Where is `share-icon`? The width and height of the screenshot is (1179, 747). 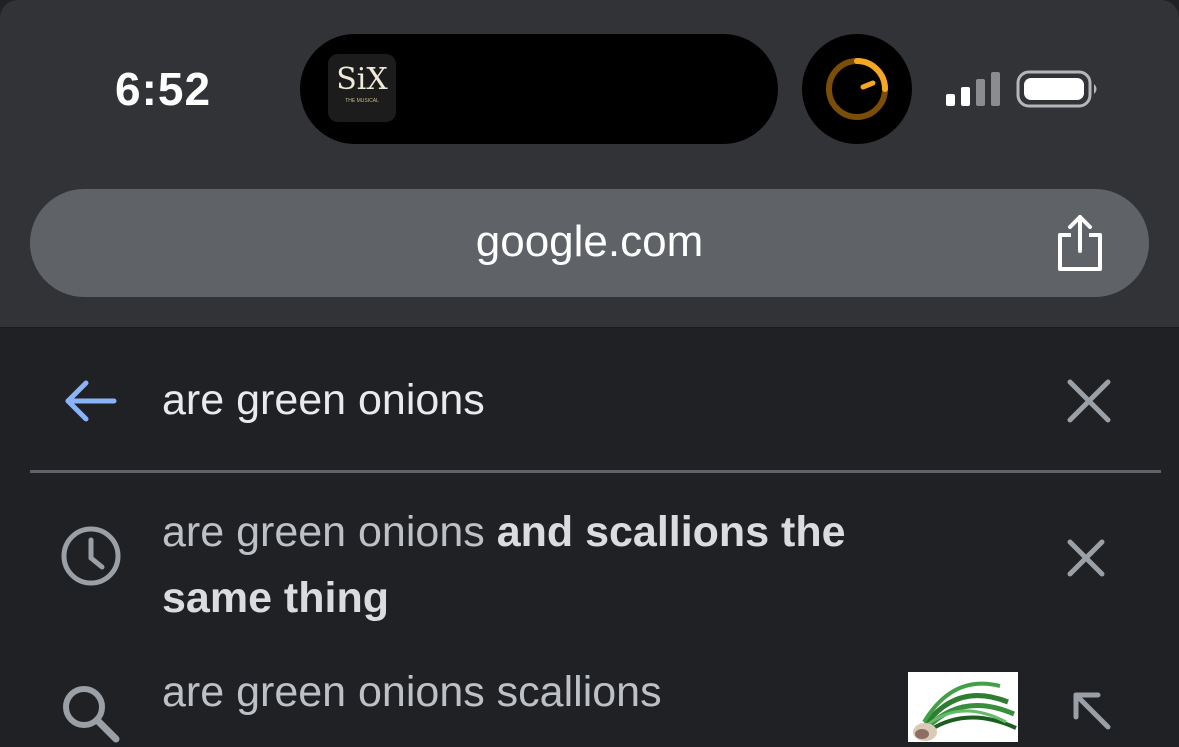 share-icon is located at coordinates (1080, 244).